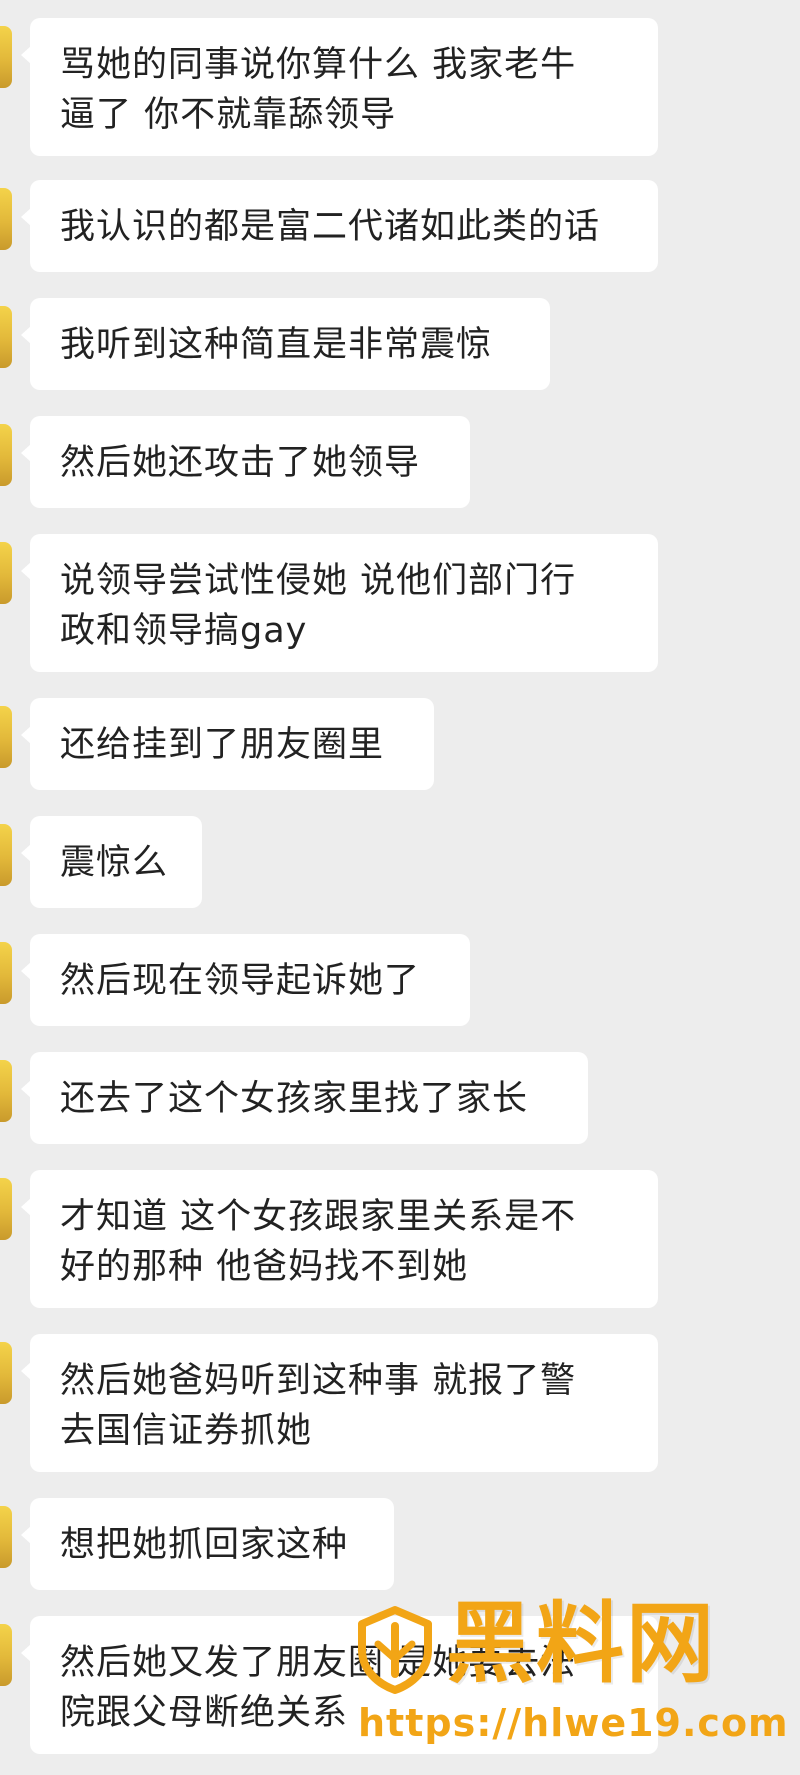 The height and width of the screenshot is (1775, 800). Describe the element at coordinates (339, 1685) in the screenshot. I see `message-bubble: 然后她又发了朋友圈 是她要去法 院跟父母断绝关系` at that location.